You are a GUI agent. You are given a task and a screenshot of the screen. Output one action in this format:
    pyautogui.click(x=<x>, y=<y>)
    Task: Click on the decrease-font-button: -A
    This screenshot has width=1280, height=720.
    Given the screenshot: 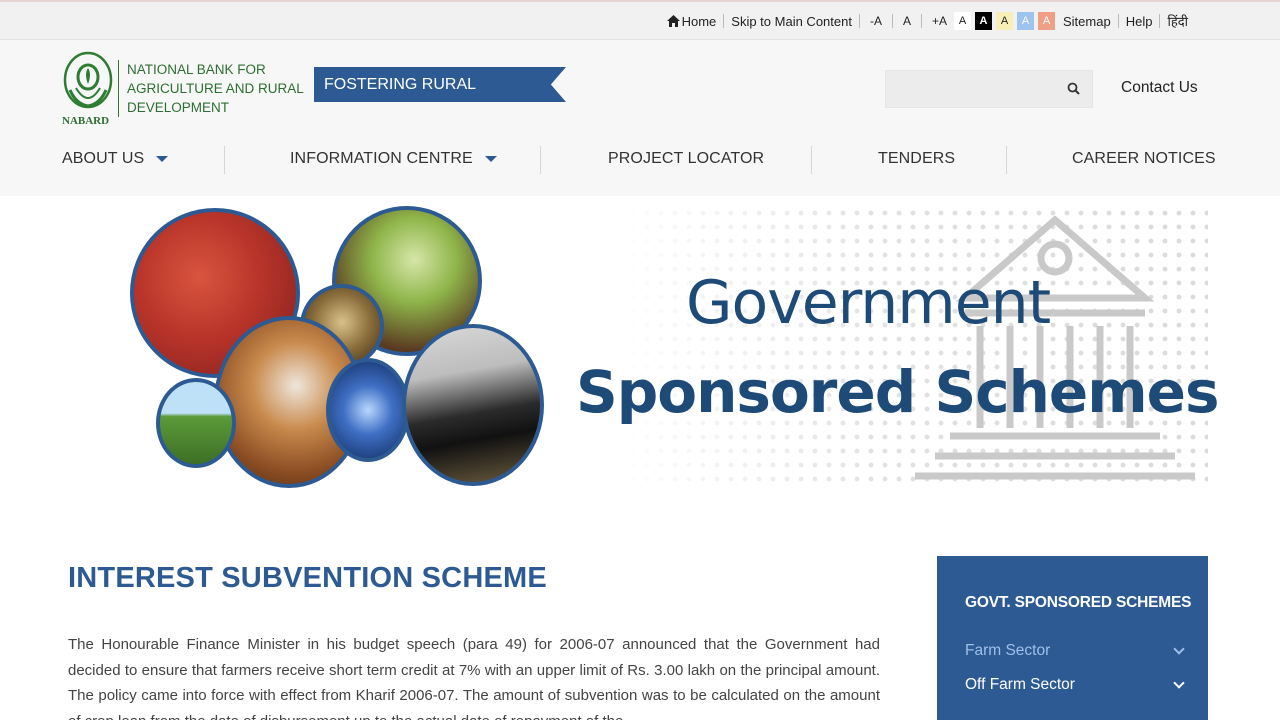 What is the action you would take?
    pyautogui.click(x=876, y=21)
    